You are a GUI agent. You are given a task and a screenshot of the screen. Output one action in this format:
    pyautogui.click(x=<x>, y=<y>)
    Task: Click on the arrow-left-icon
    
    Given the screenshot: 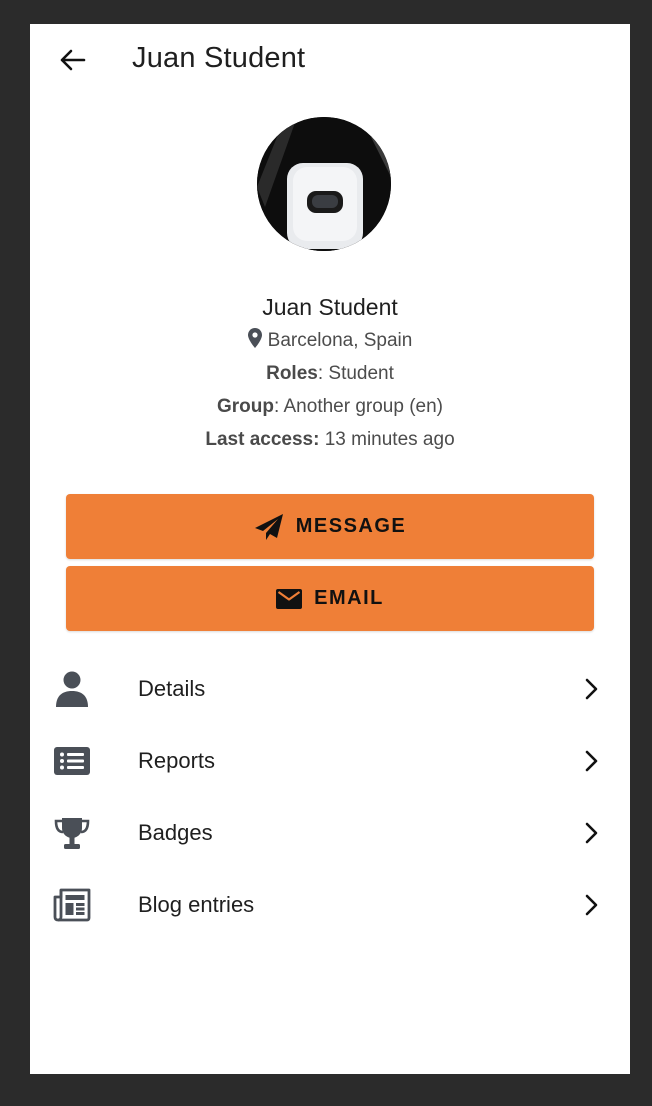 What is the action you would take?
    pyautogui.click(x=73, y=60)
    